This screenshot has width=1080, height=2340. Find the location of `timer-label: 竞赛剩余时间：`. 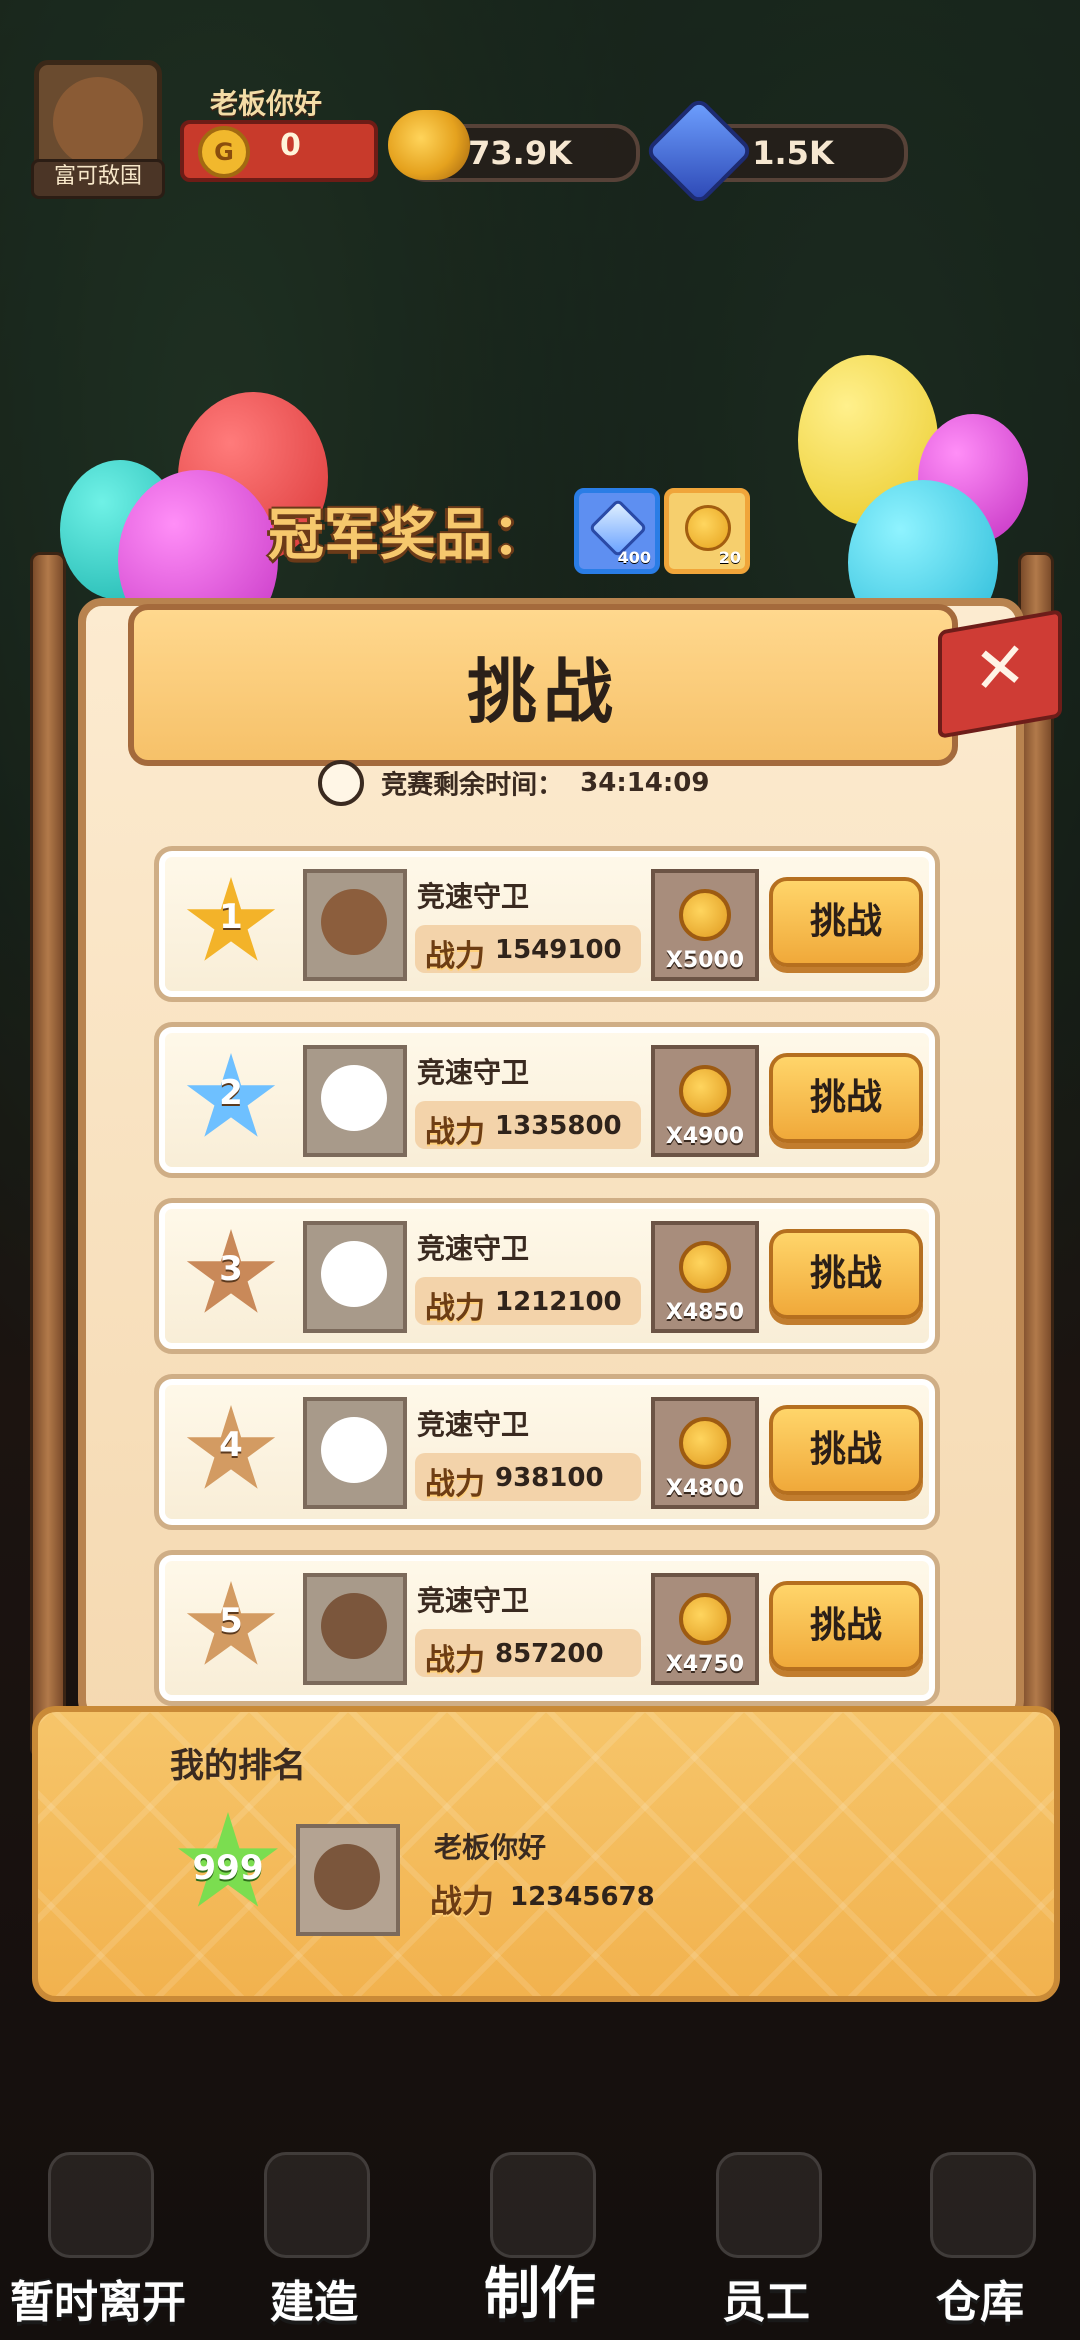

timer-label: 竞赛剩余时间： is located at coordinates (472, 785).